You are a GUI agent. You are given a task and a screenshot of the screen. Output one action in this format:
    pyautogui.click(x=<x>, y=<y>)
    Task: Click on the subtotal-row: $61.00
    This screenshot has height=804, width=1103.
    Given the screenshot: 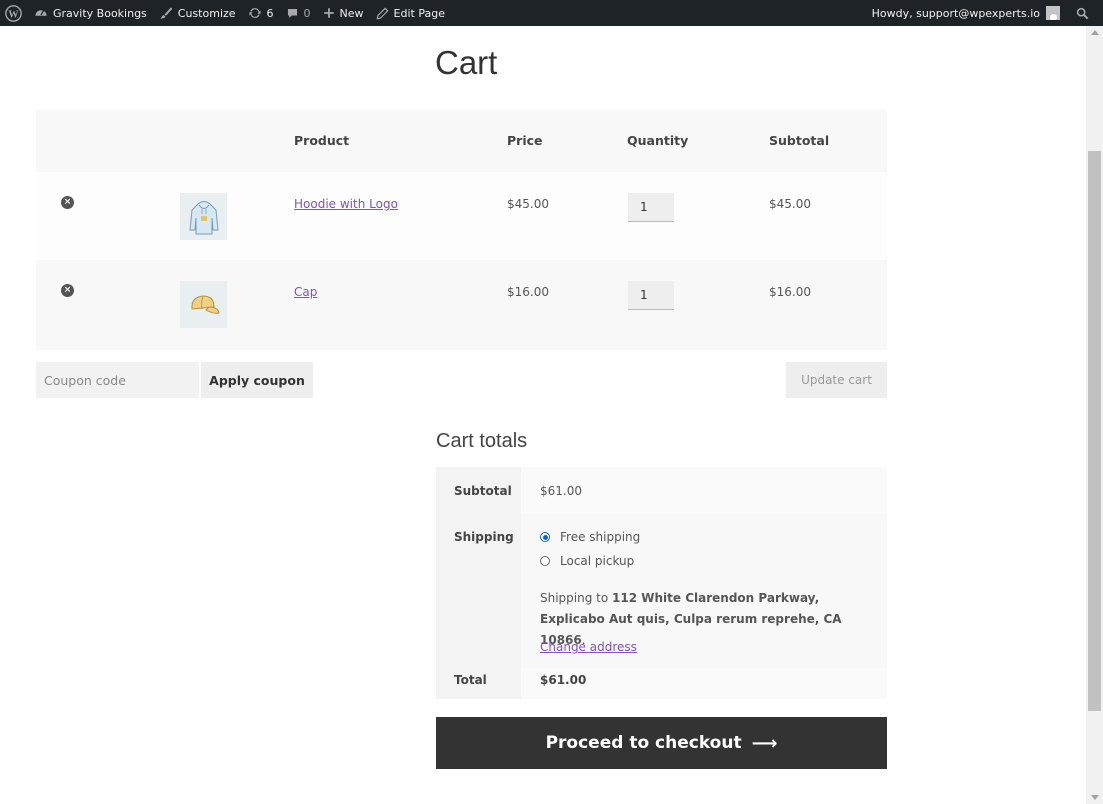 What is the action you would take?
    pyautogui.click(x=704, y=490)
    